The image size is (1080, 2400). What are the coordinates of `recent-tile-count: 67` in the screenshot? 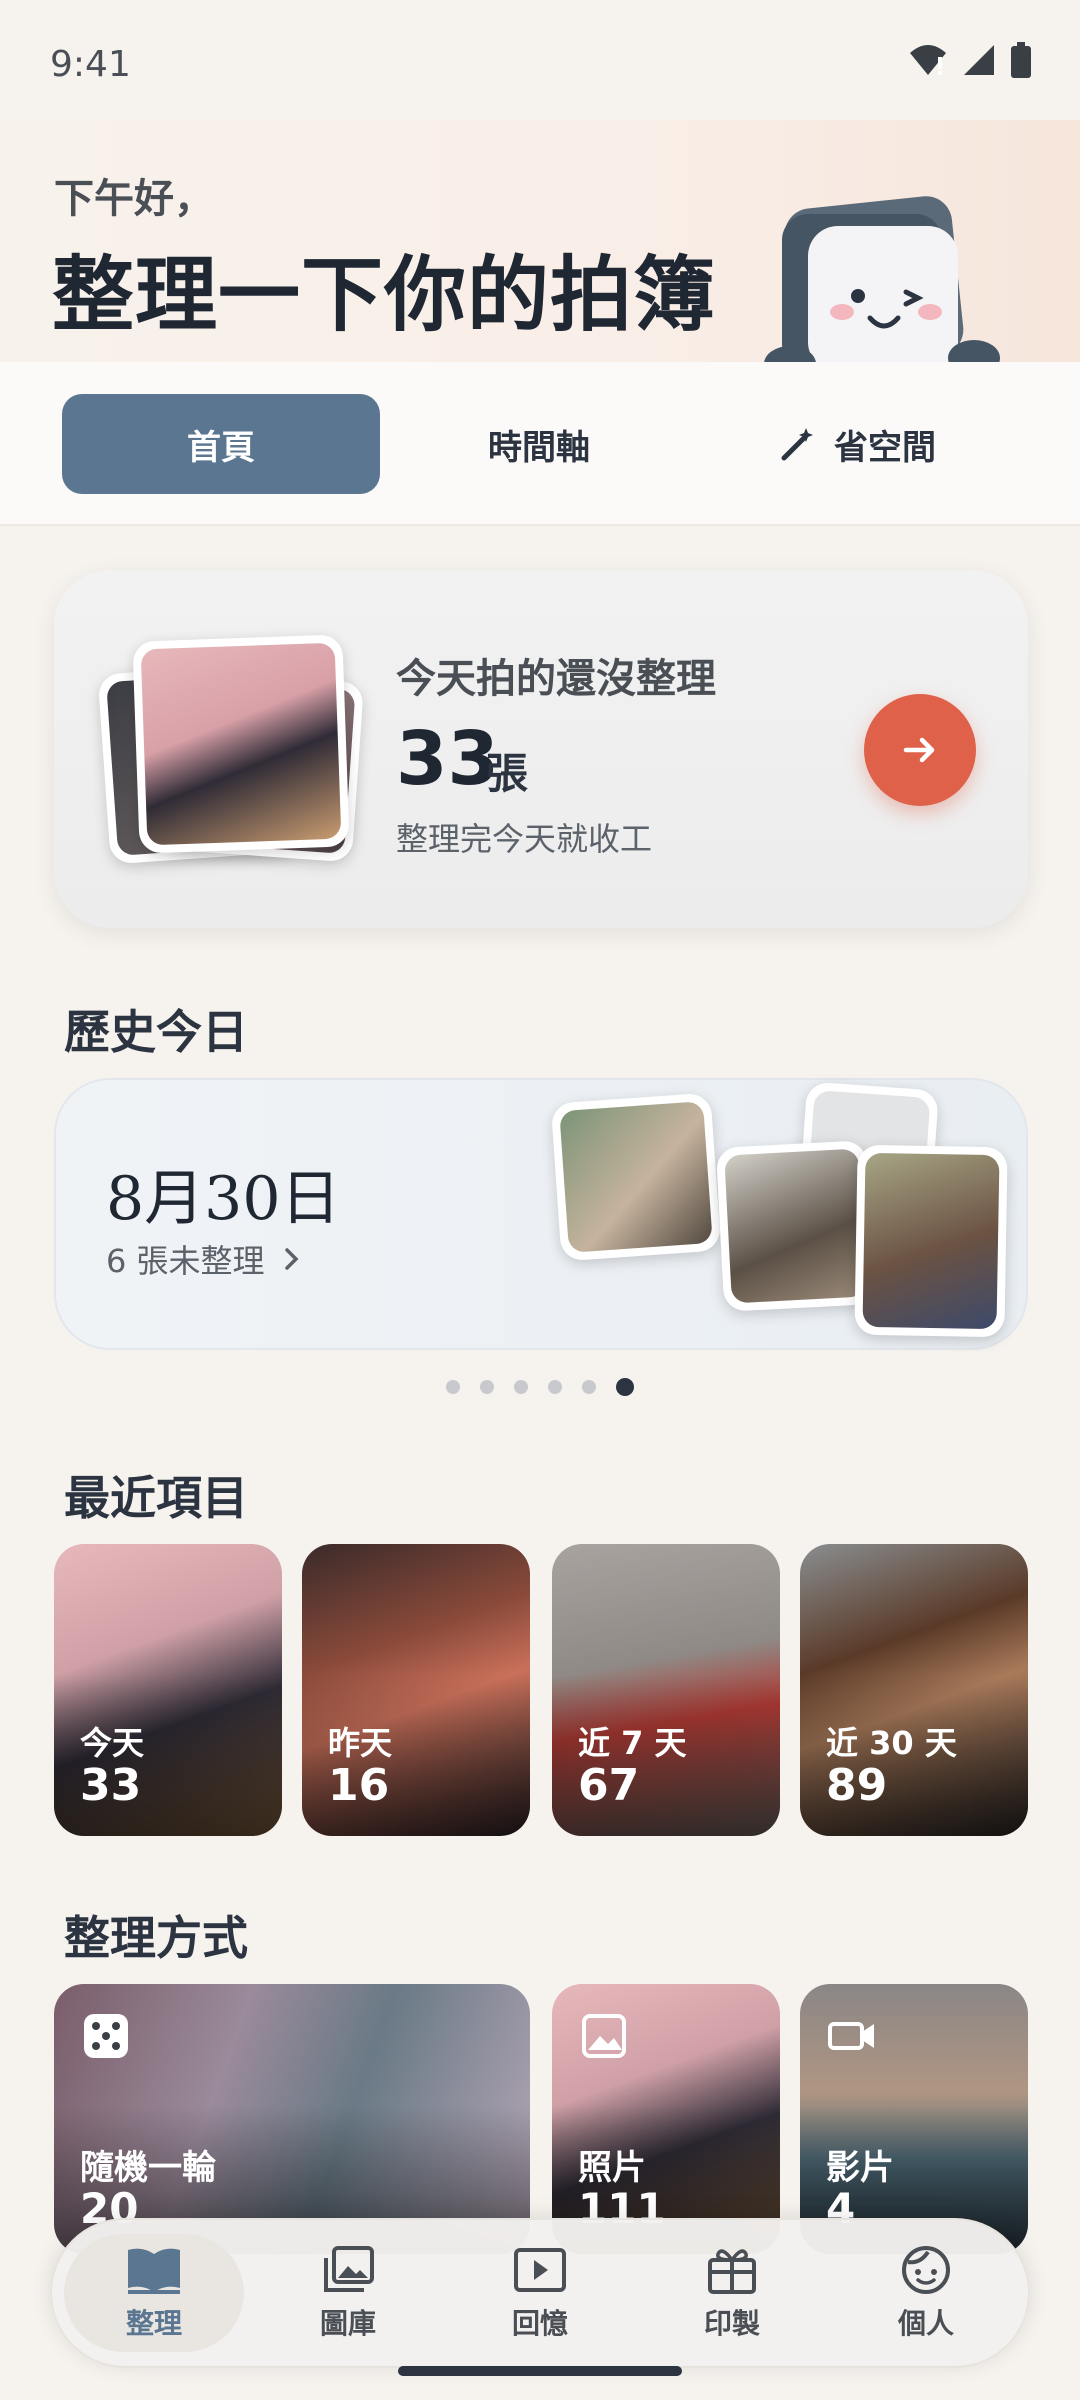 It's located at (609, 1785).